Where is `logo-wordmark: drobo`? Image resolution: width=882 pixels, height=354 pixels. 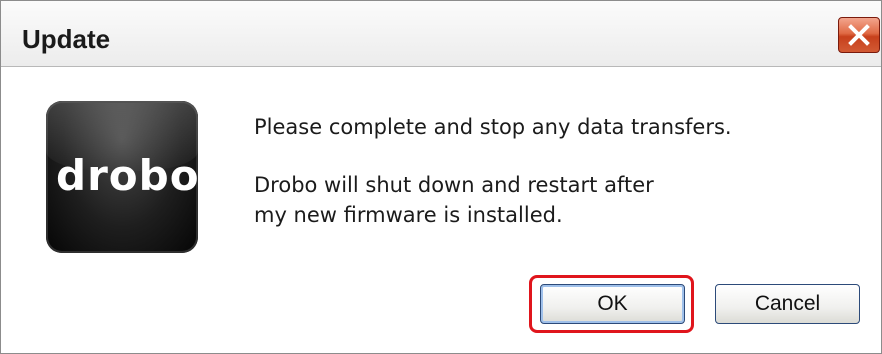 logo-wordmark: drobo is located at coordinates (127, 175).